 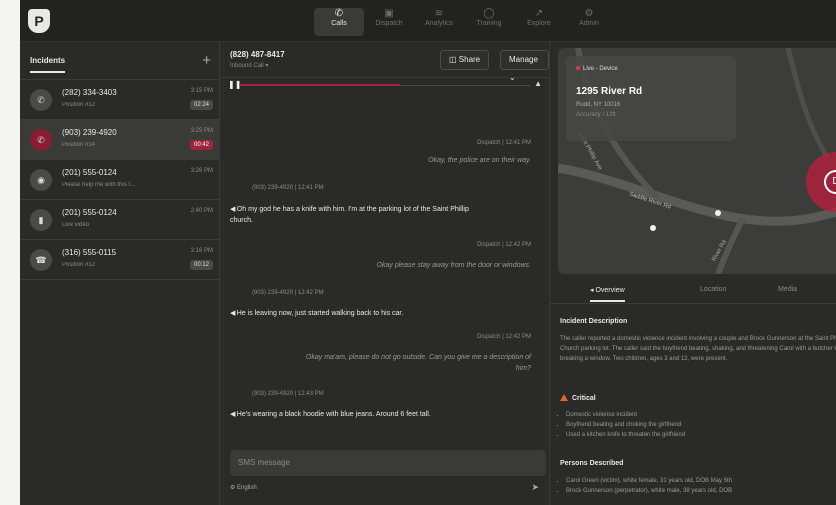 What do you see at coordinates (489, 22) in the screenshot?
I see `nav-tab-training: ◯ Training` at bounding box center [489, 22].